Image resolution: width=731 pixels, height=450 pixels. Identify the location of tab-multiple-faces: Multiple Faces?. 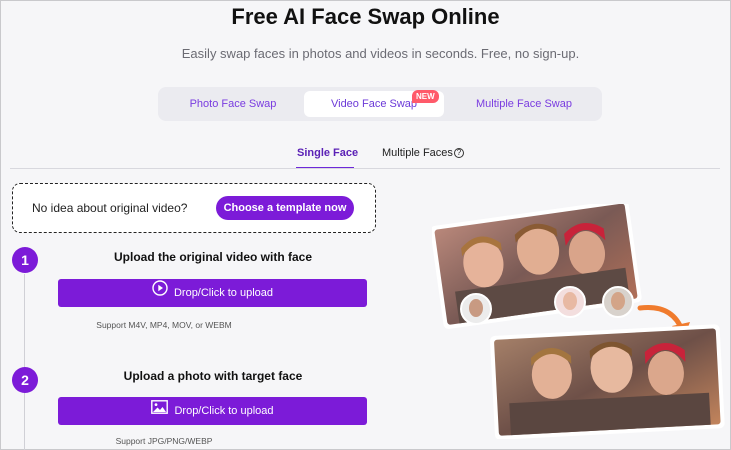
(423, 153).